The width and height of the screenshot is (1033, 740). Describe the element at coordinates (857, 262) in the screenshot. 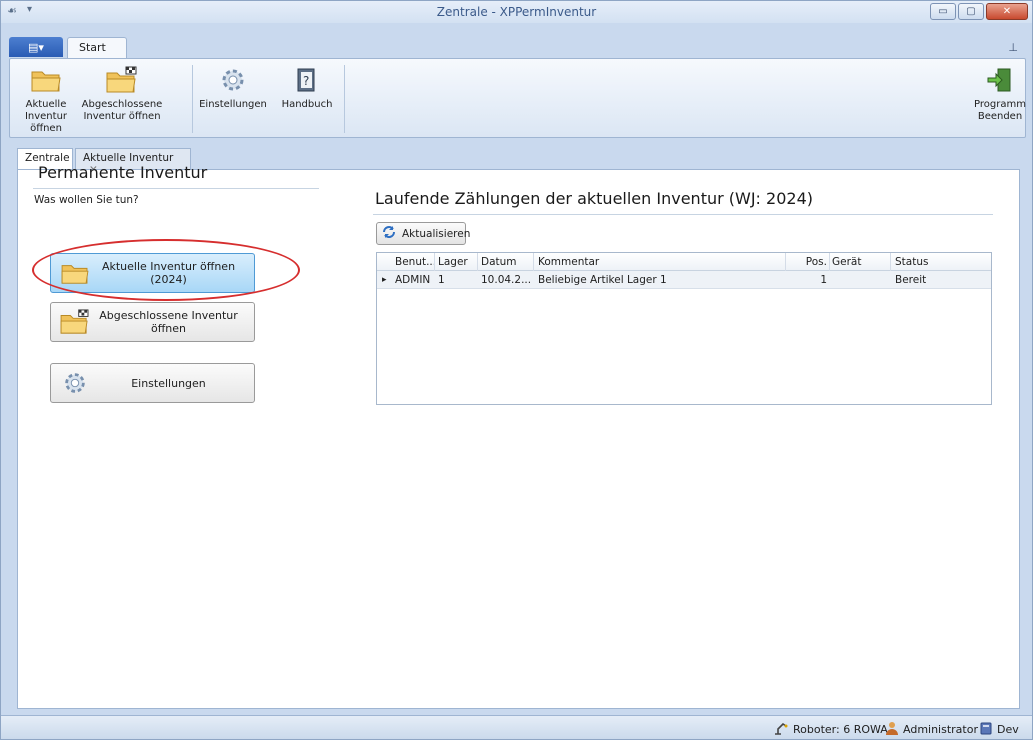

I see `column-header-geraet: Gerät` at that location.